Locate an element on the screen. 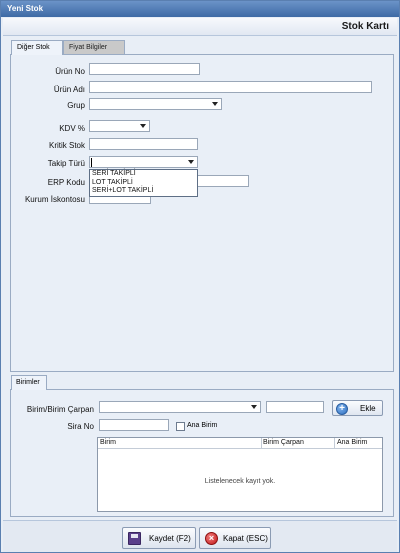  add-button-label: Ekle is located at coordinates (368, 408).